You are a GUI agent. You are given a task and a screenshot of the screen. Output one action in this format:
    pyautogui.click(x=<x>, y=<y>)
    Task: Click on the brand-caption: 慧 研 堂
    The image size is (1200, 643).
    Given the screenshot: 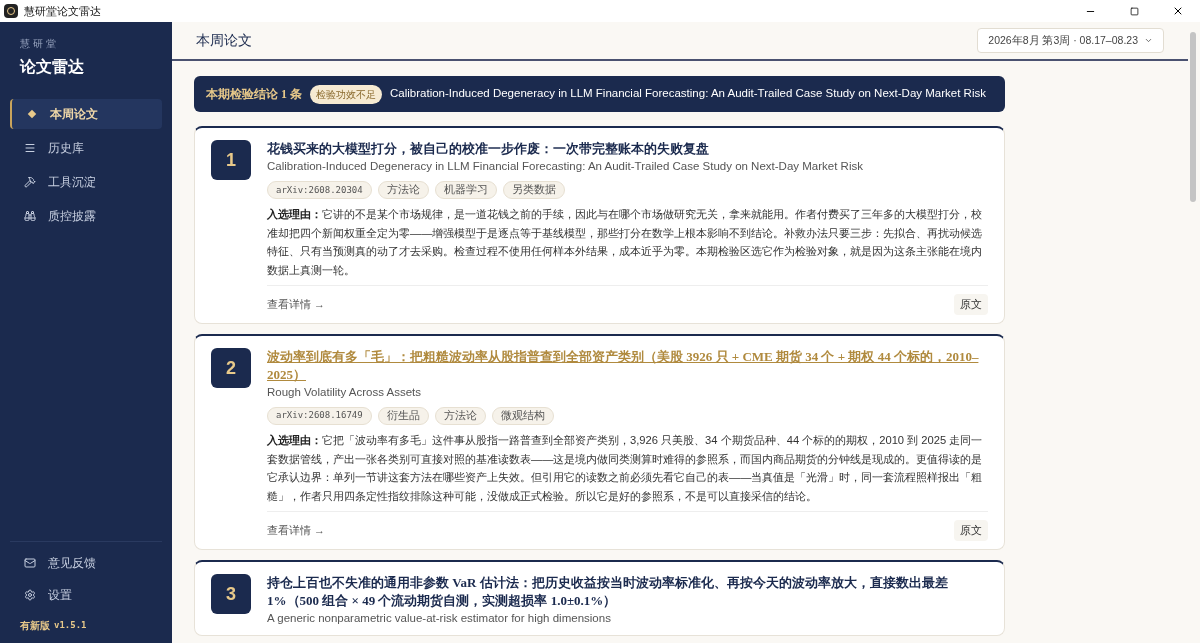 What is the action you would take?
    pyautogui.click(x=38, y=44)
    